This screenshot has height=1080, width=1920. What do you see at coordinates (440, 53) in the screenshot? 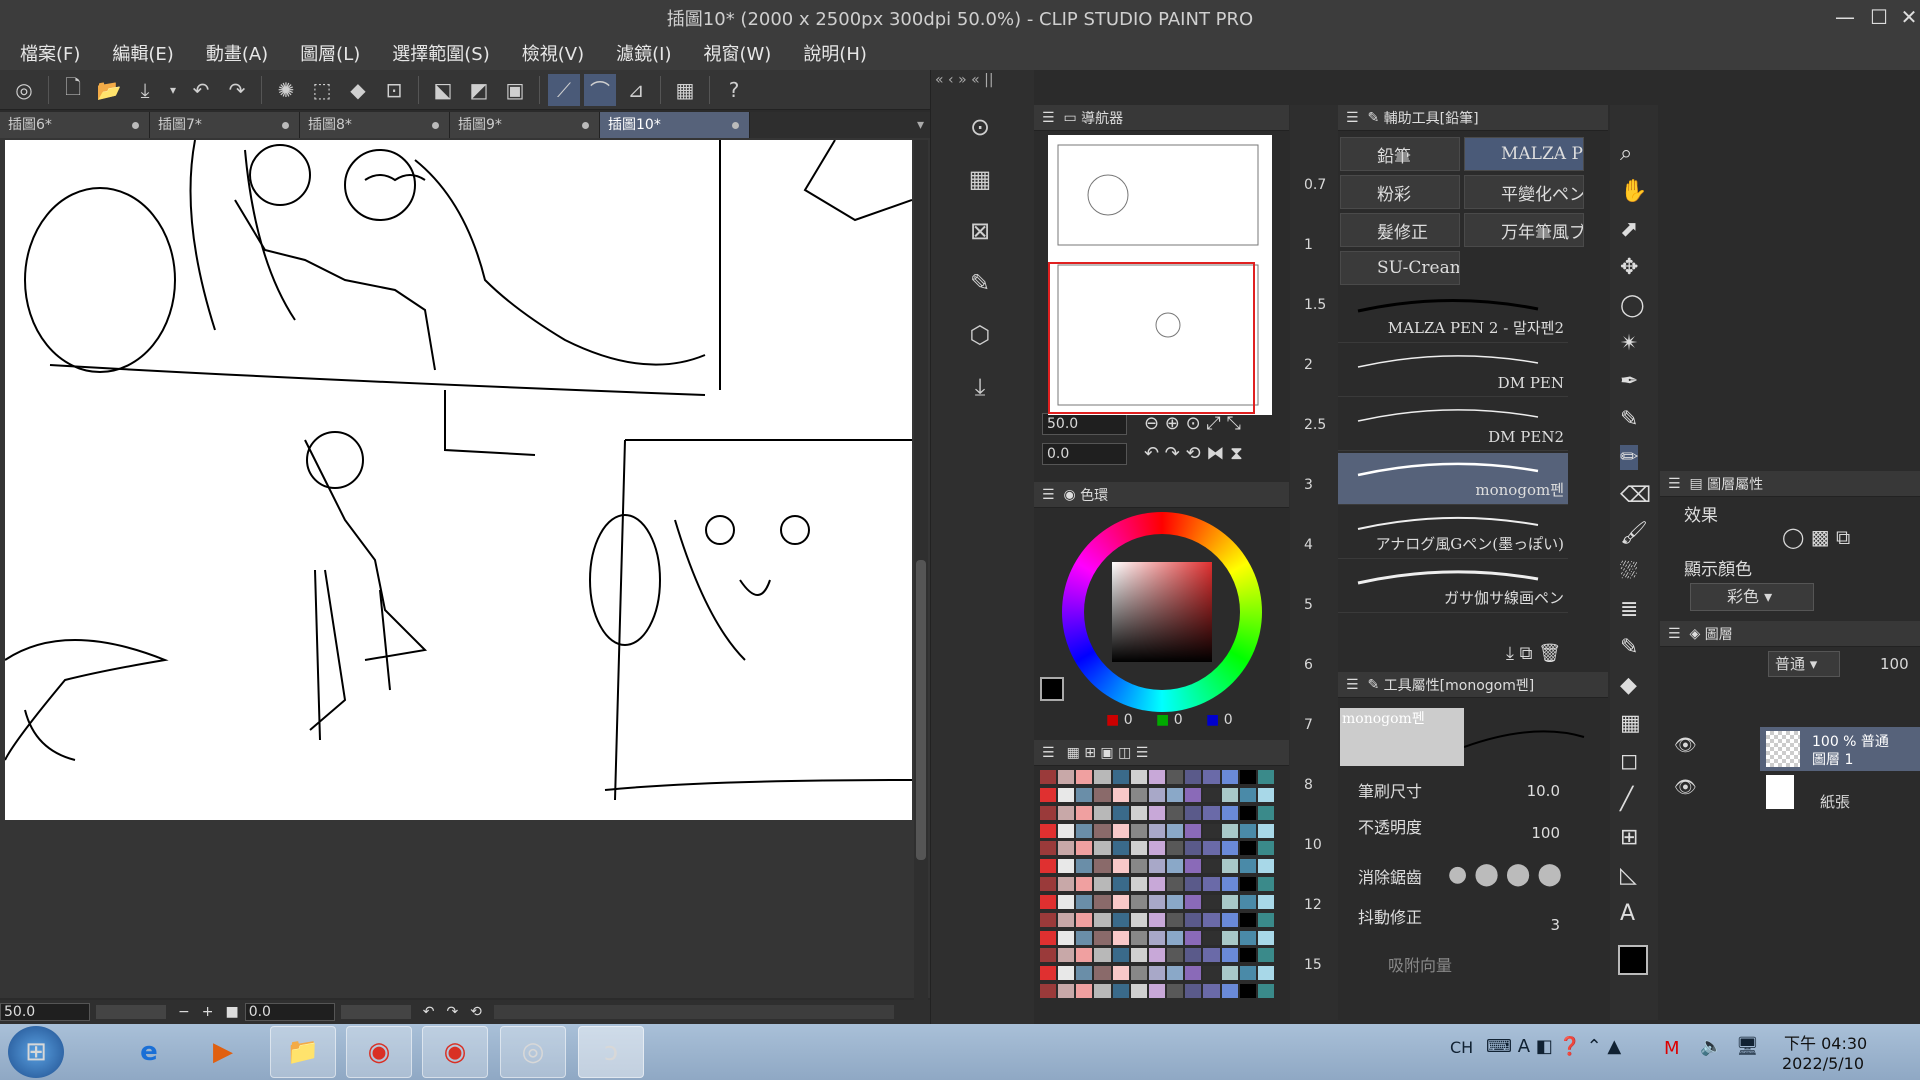
I see `menu-selection: 選擇範圍(S)` at bounding box center [440, 53].